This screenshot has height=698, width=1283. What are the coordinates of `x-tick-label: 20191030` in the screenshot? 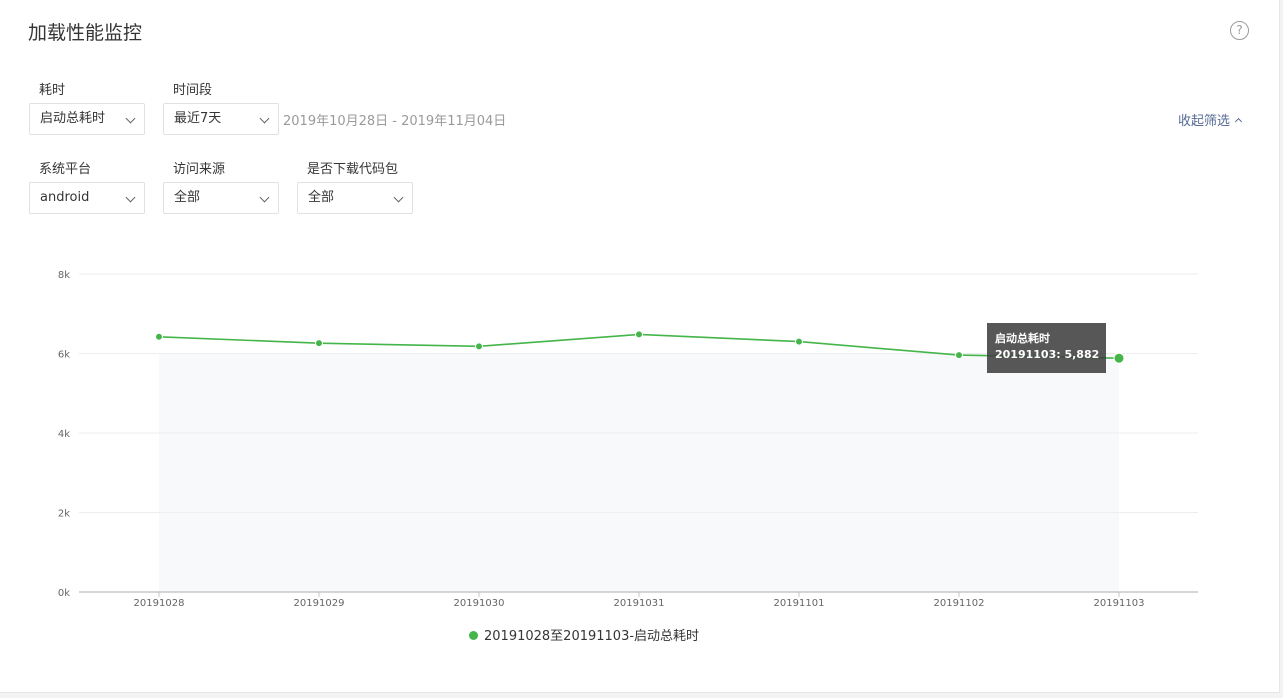 It's located at (479, 603).